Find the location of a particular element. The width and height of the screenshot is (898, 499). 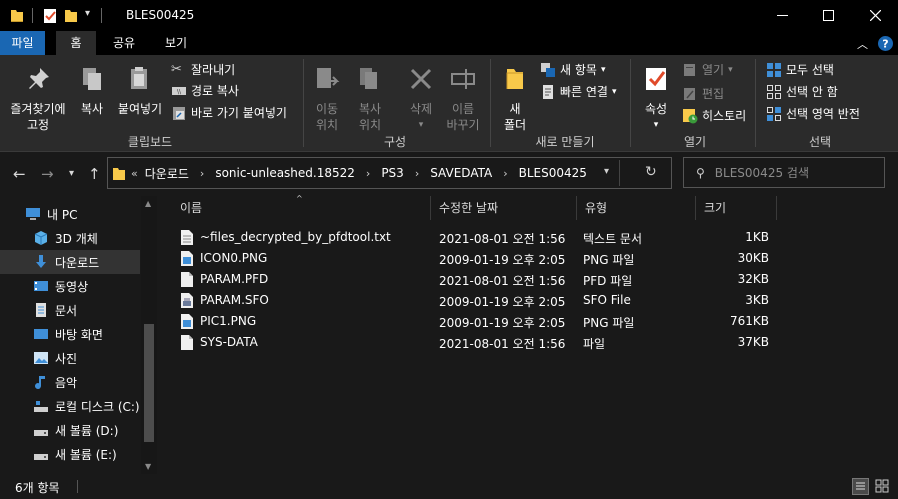

tab-view: 보기 is located at coordinates (176, 43).